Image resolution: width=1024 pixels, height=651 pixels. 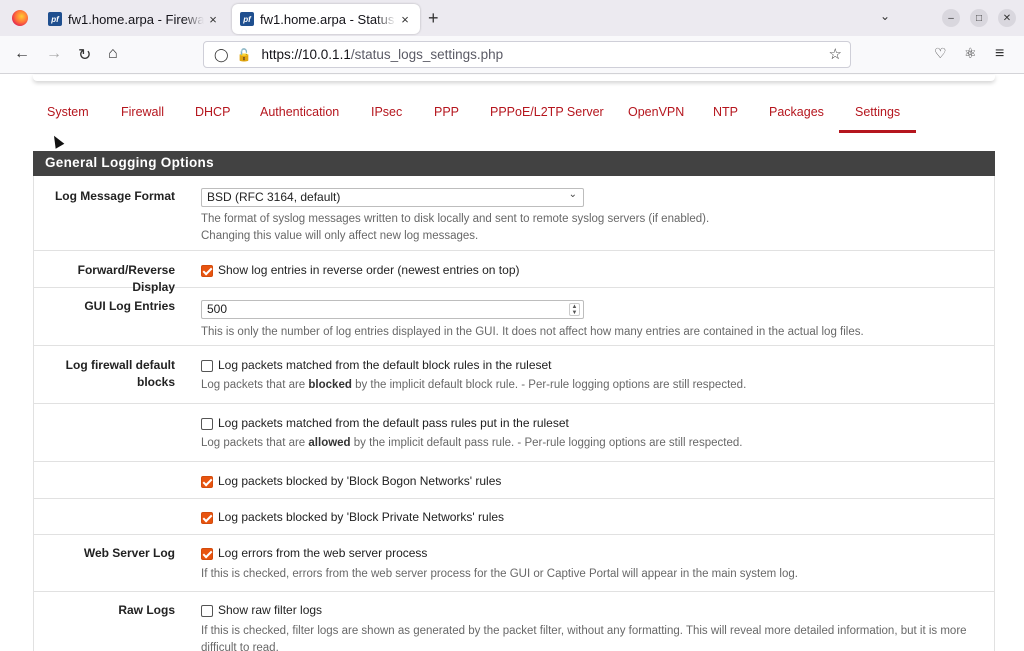 What do you see at coordinates (84, 55) in the screenshot?
I see `reload-icon: ↻` at bounding box center [84, 55].